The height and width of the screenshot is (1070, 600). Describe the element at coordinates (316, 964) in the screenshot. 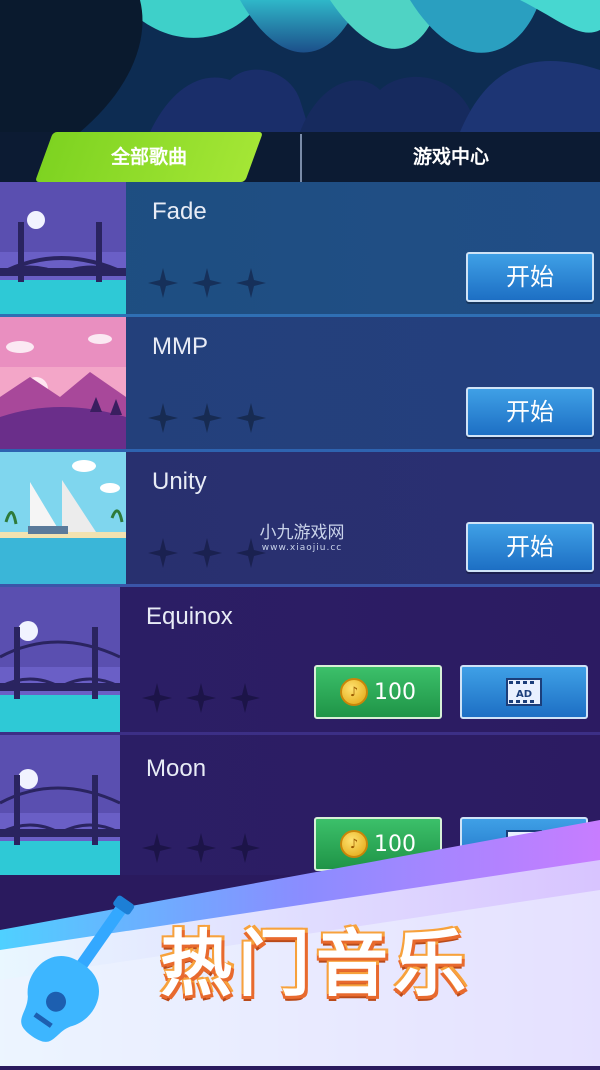

I see `banner-title: 热门音乐` at that location.